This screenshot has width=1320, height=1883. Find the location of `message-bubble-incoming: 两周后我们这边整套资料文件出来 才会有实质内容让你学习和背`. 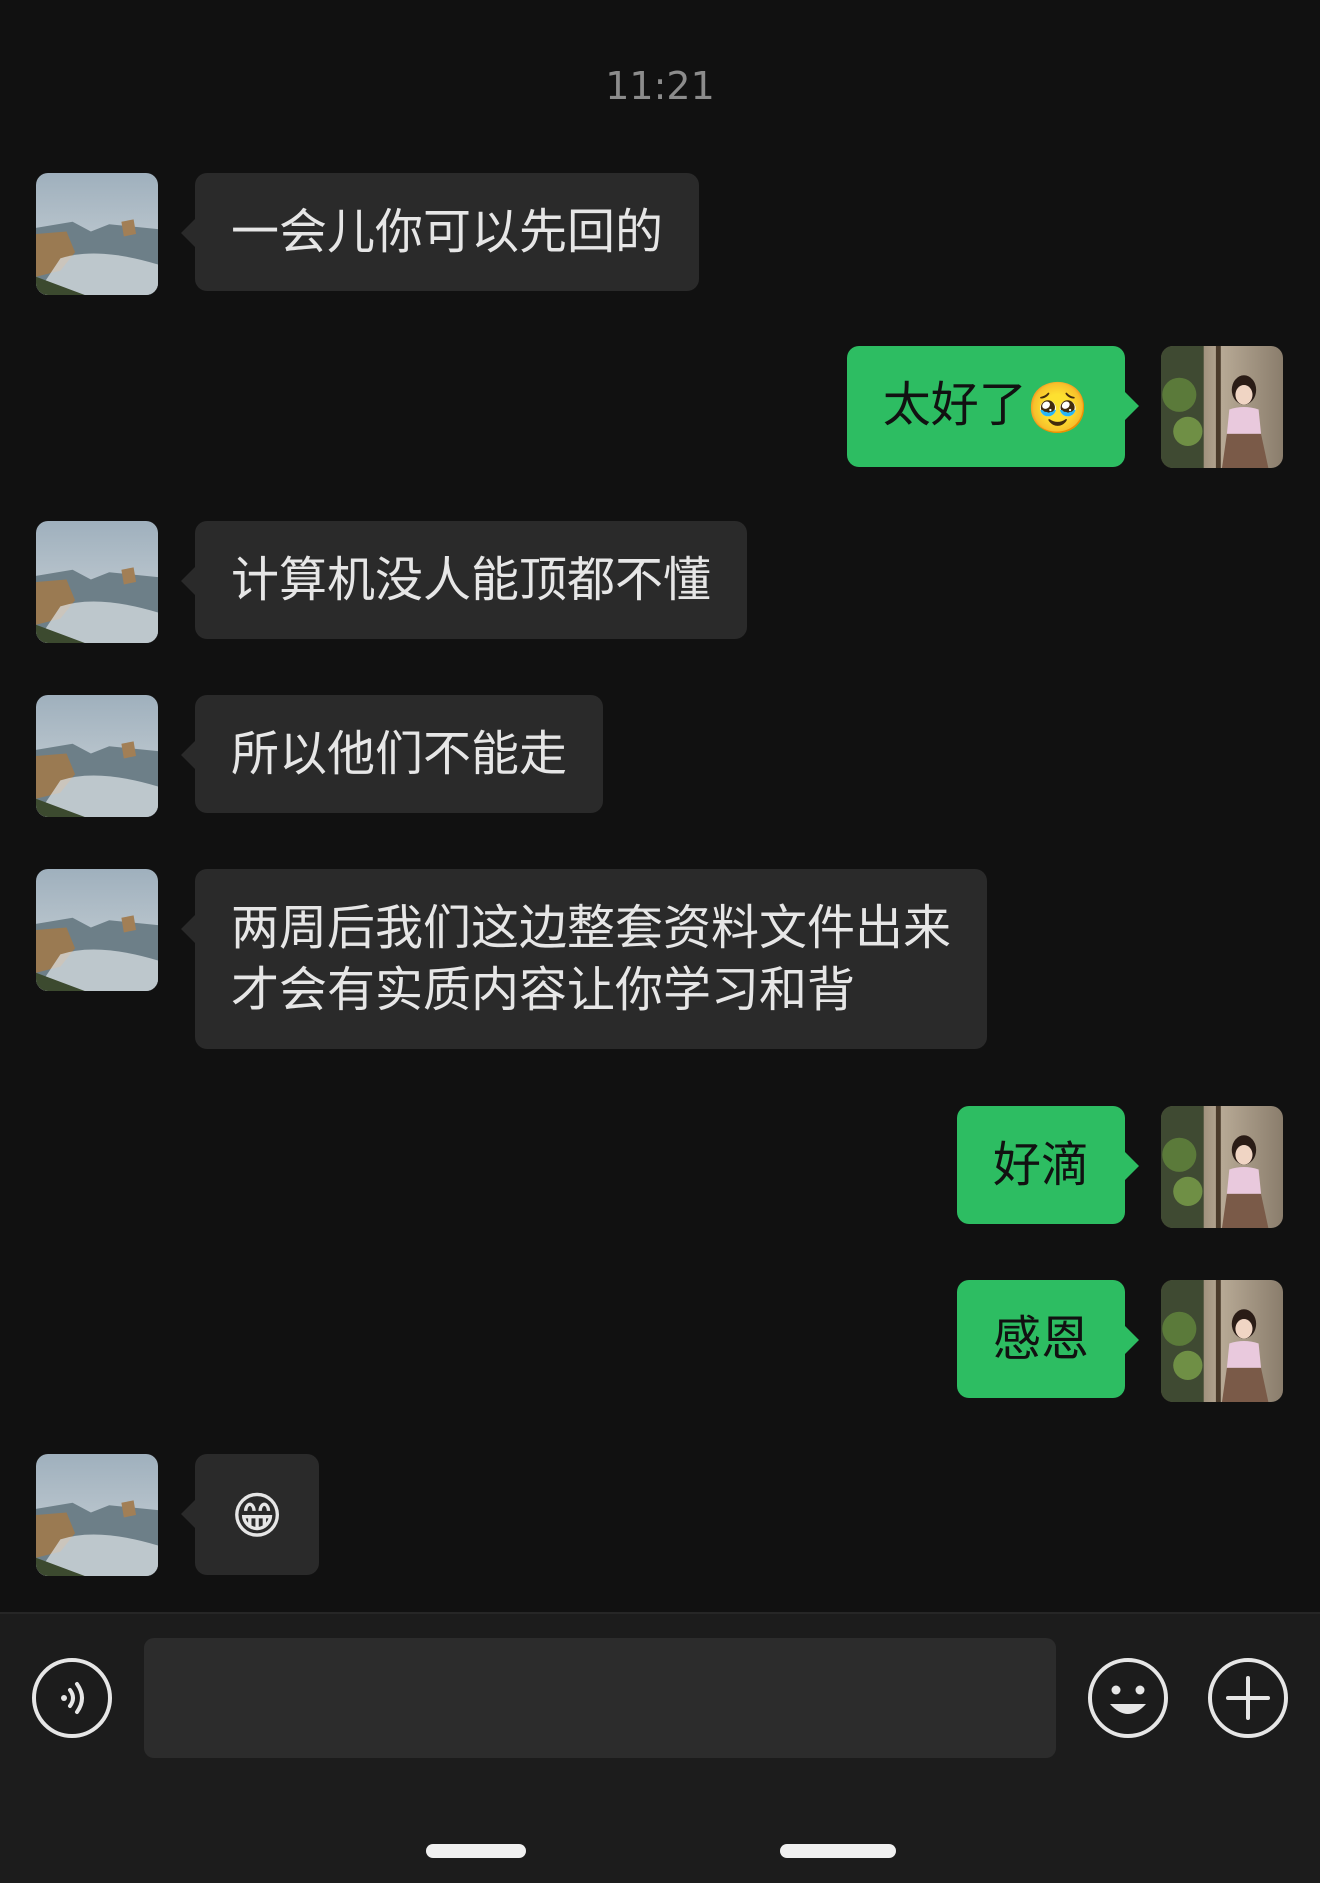

message-bubble-incoming: 两周后我们这边整套资料文件出来 才会有实质内容让你学习和背 is located at coordinates (584, 959).